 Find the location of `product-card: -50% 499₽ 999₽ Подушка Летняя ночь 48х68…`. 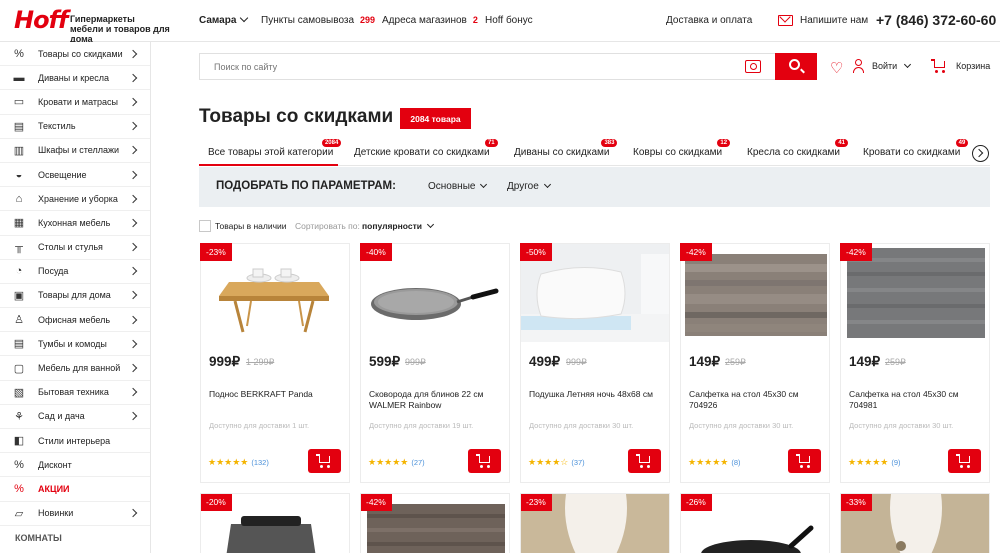

product-card: -50% 499₽ 999₽ Подушка Летняя ночь 48х68… is located at coordinates (595, 363).